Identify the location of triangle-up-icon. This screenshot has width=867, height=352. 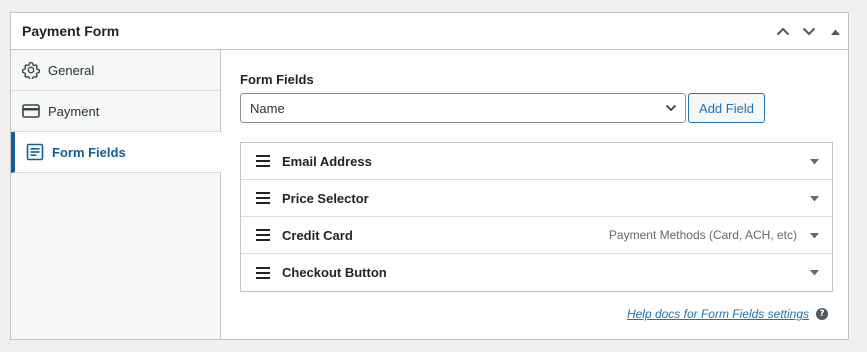
(835, 32).